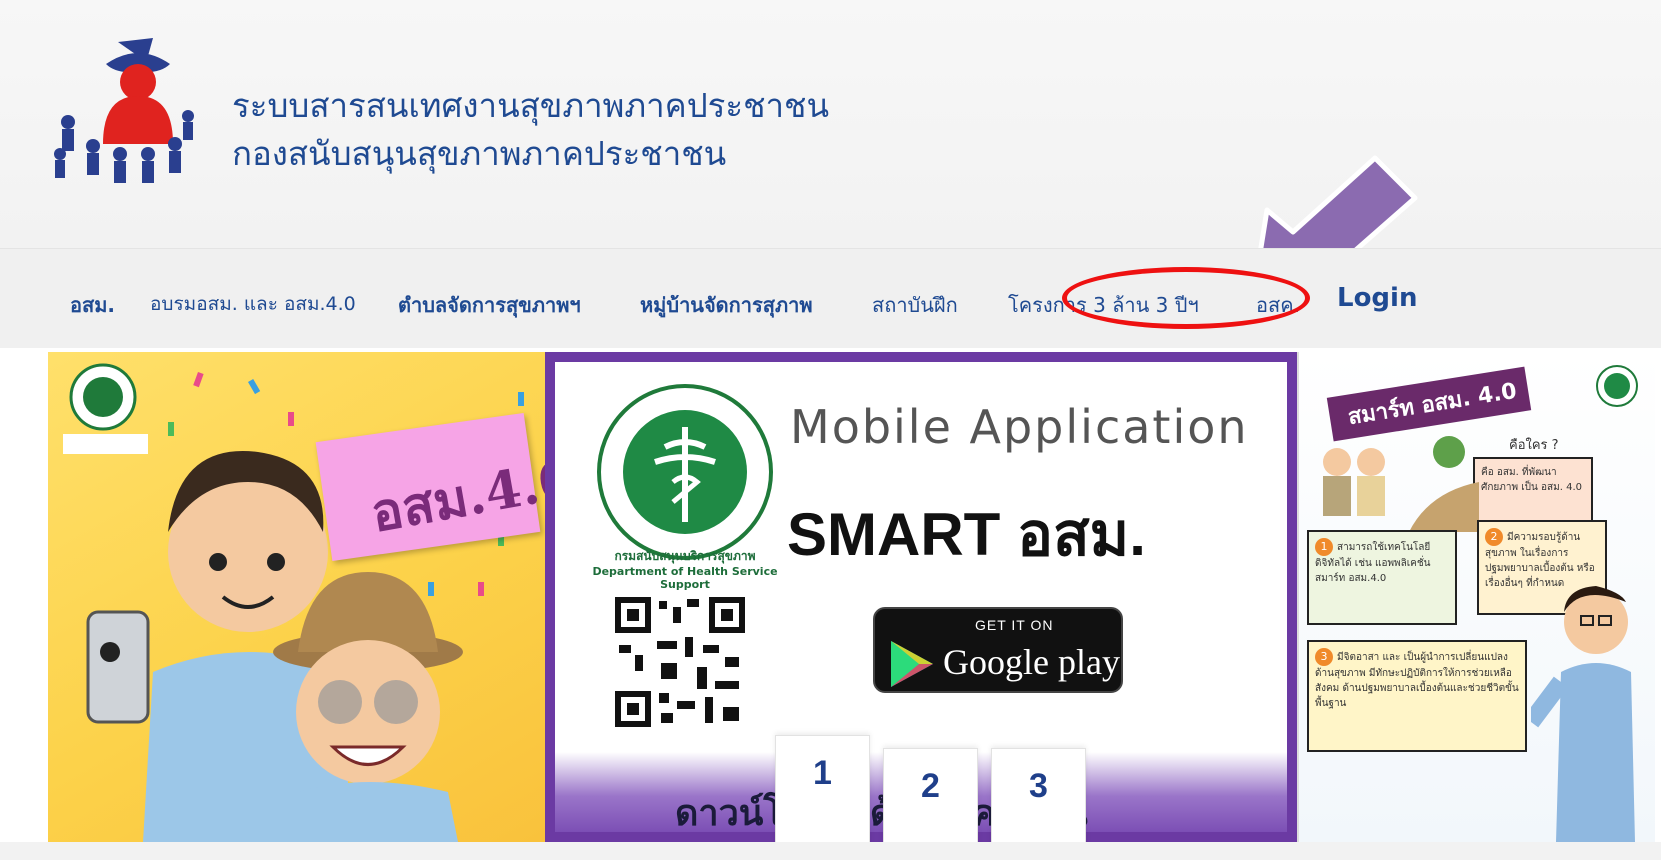  Describe the element at coordinates (92, 305) in the screenshot. I see `nav-item-osm: อสม.` at that location.